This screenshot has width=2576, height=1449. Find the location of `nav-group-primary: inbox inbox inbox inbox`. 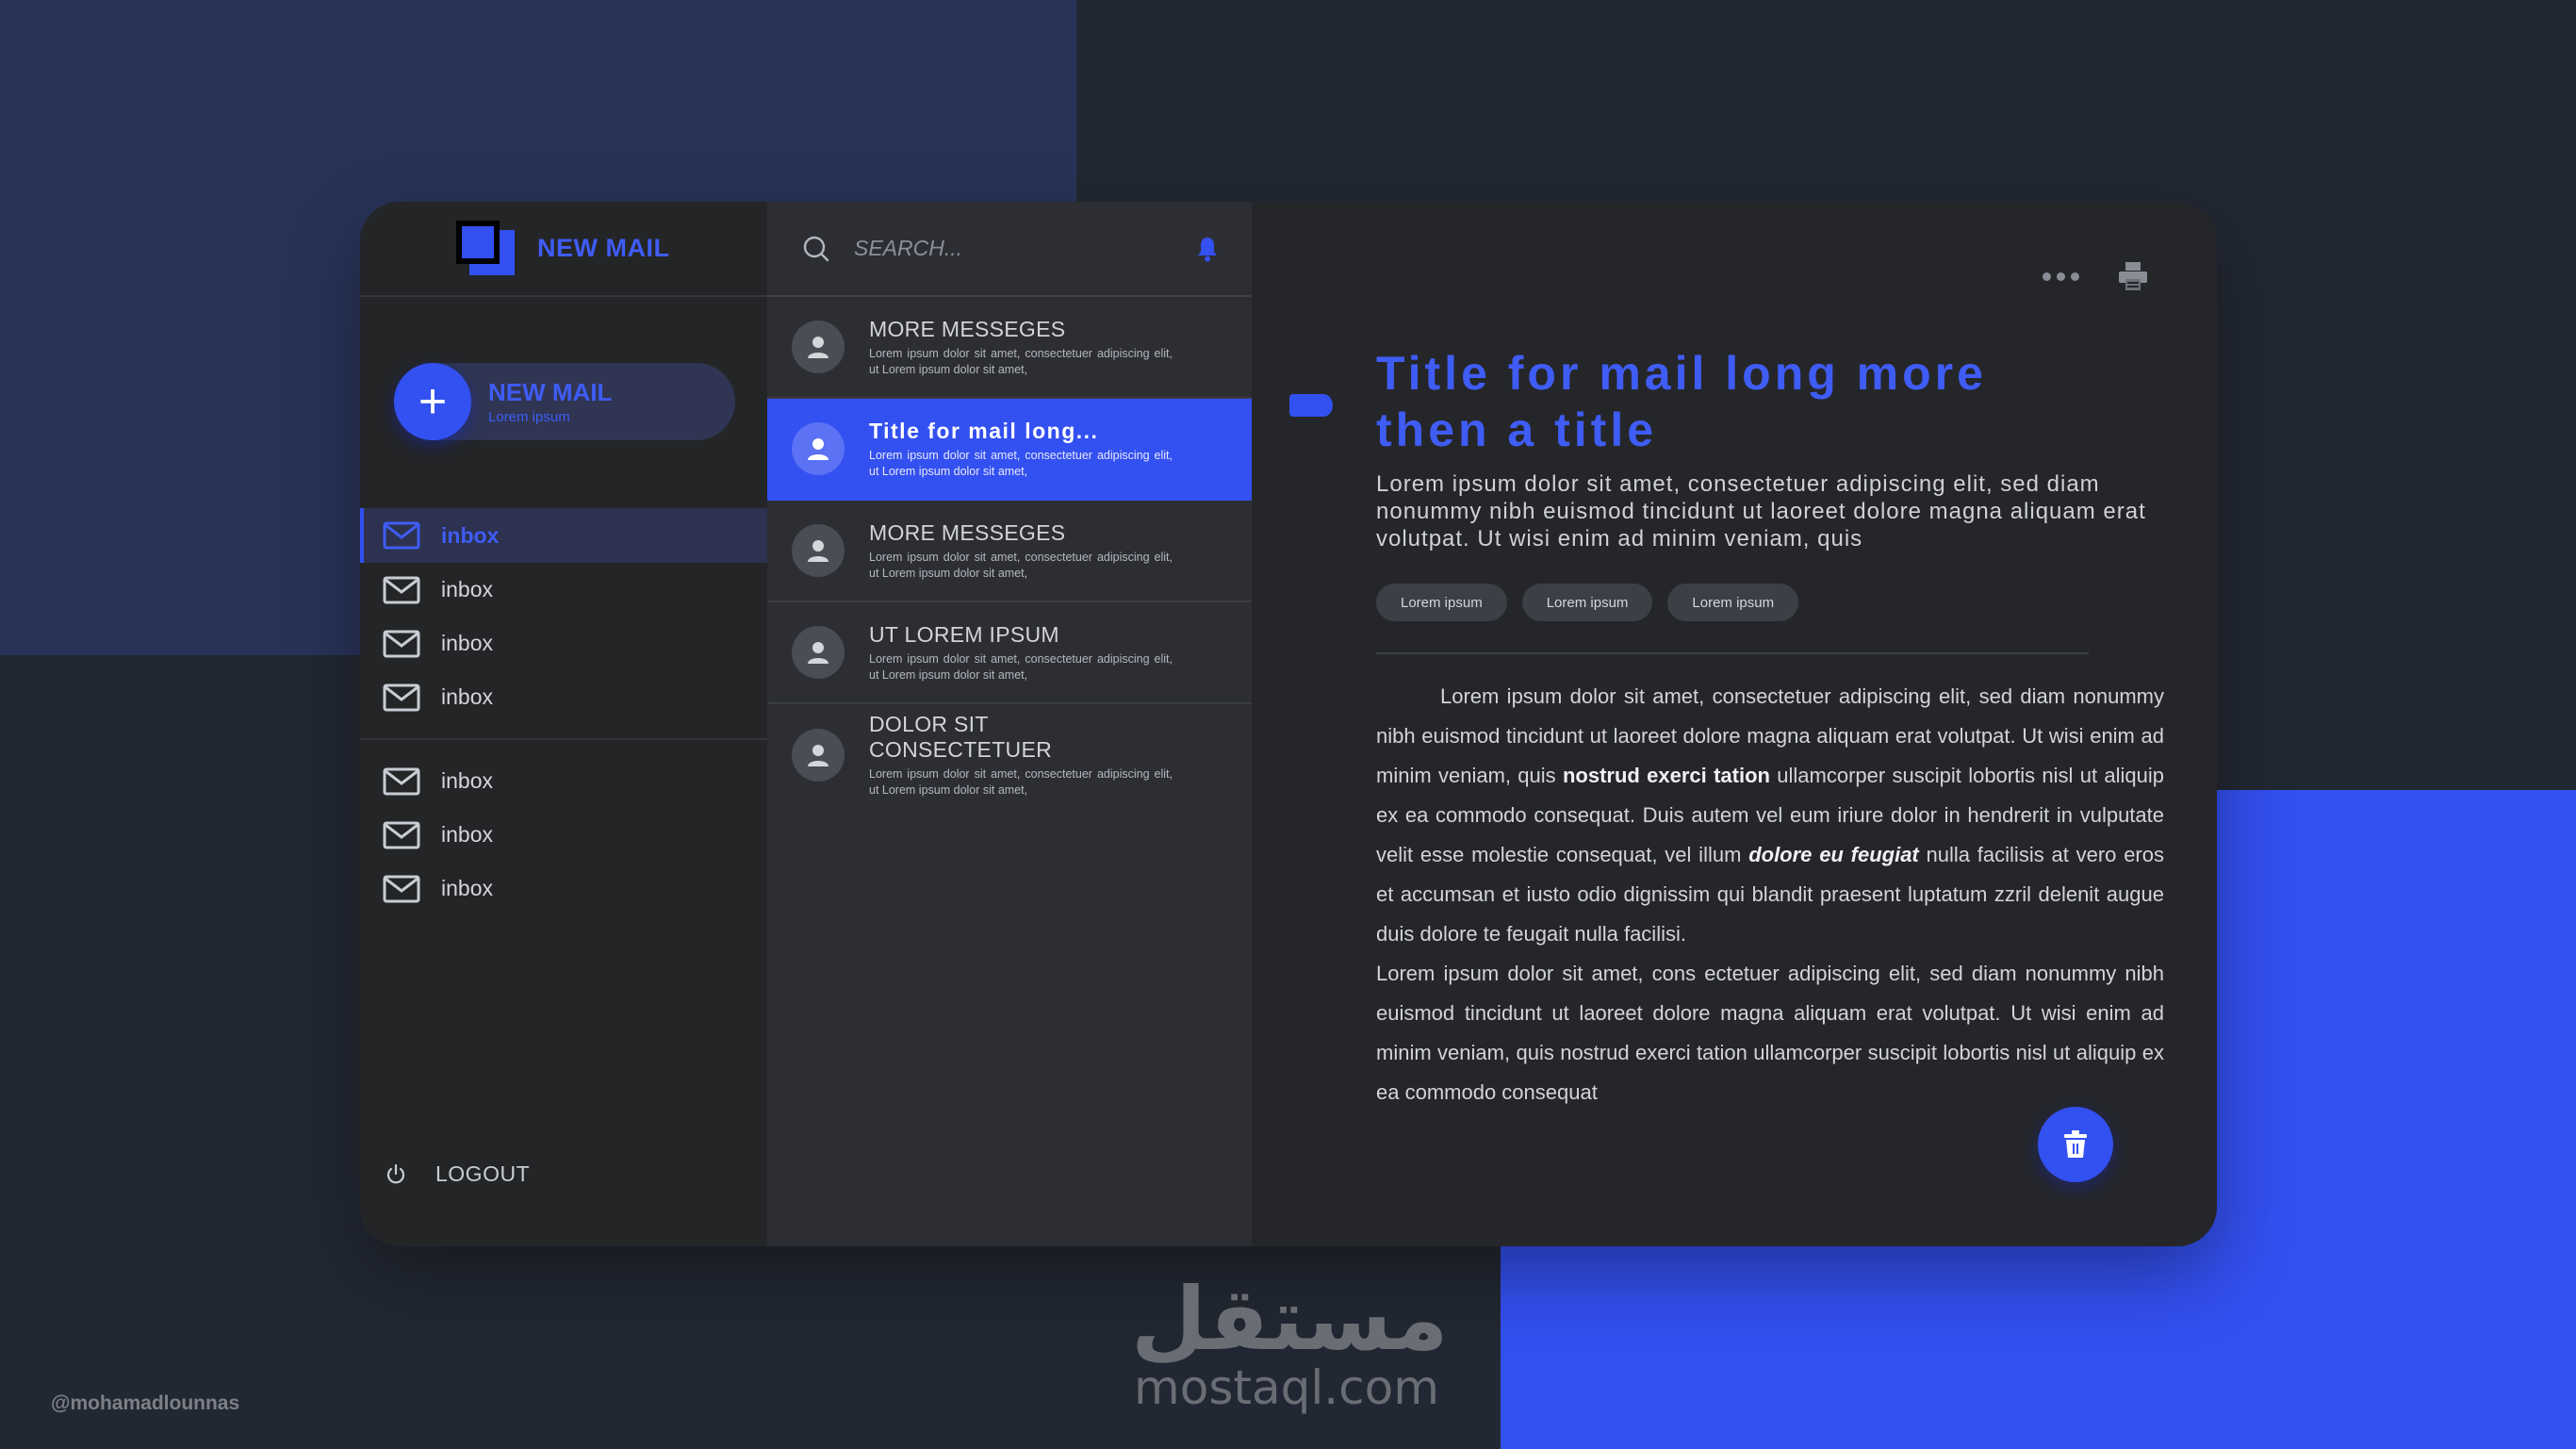

nav-group-primary: inbox inbox inbox inbox is located at coordinates (563, 616).